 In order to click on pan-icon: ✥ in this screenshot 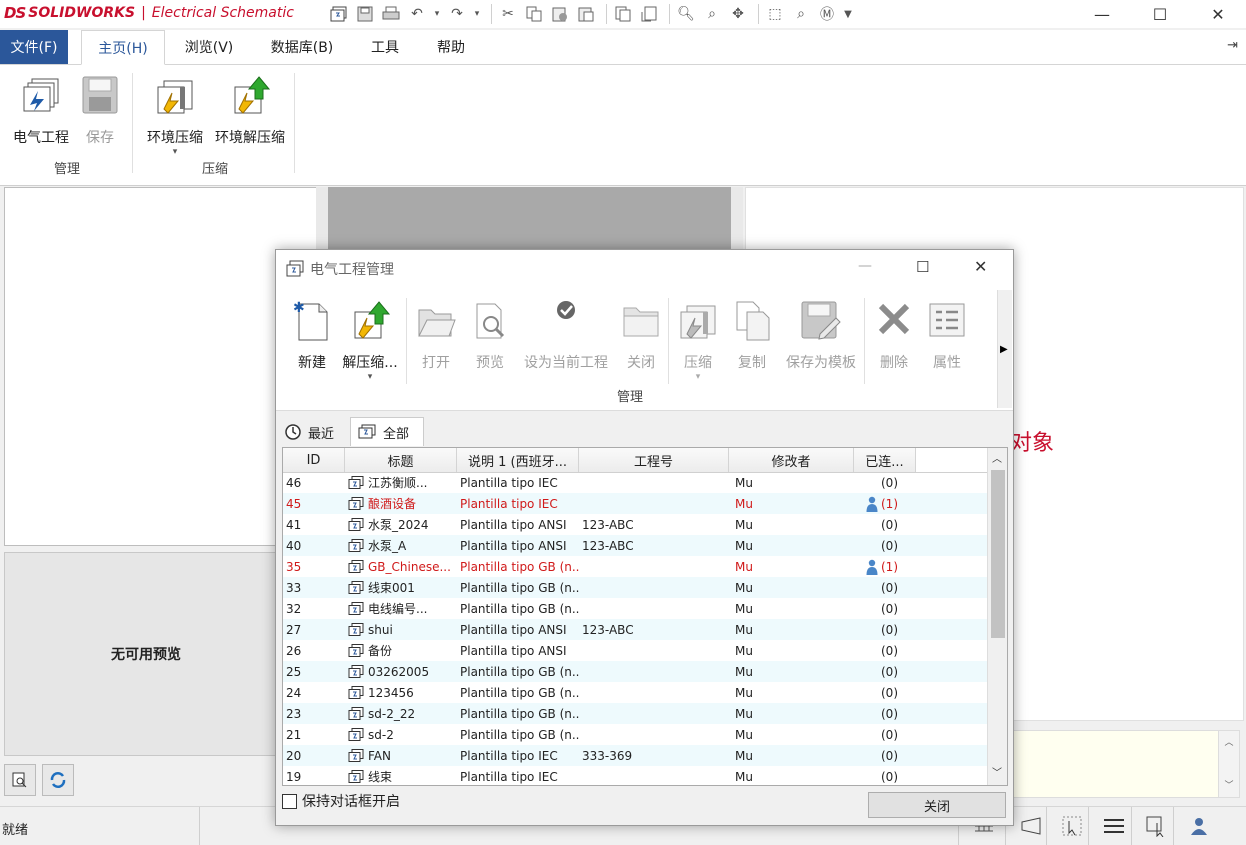, I will do `click(738, 14)`.